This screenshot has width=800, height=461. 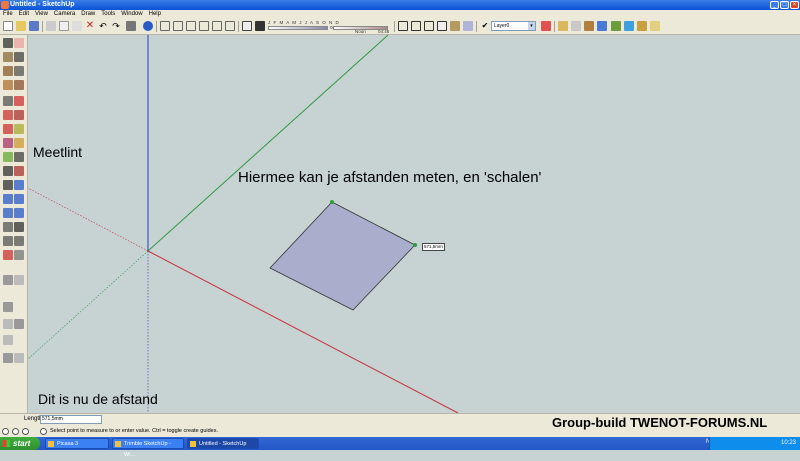 I want to click on position-camera-icon, so click(x=19, y=227).